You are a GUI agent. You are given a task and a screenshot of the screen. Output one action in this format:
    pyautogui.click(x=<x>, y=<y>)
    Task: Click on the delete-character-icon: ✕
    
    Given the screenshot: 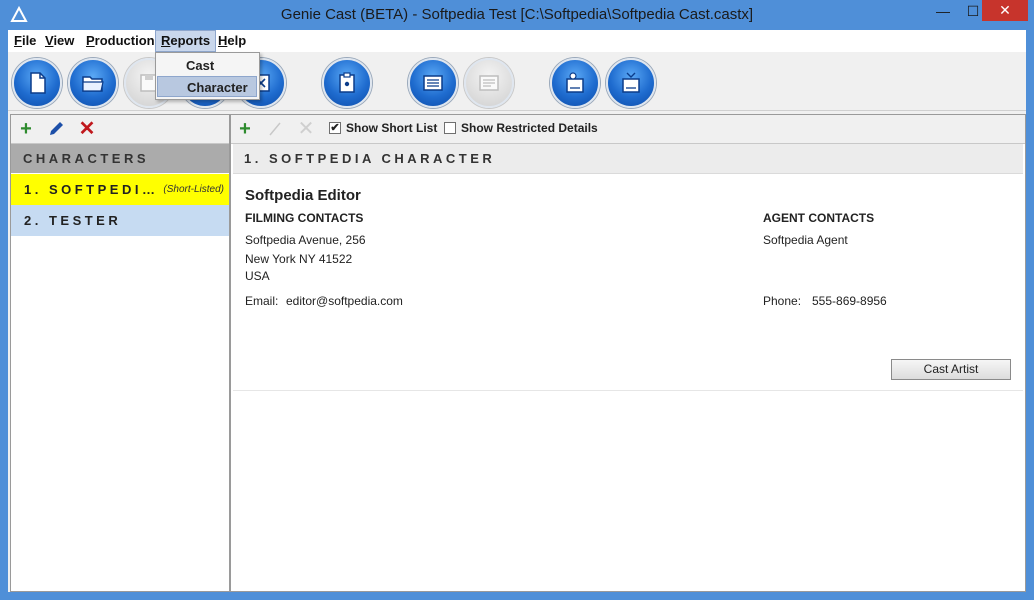 What is the action you would take?
    pyautogui.click(x=87, y=129)
    